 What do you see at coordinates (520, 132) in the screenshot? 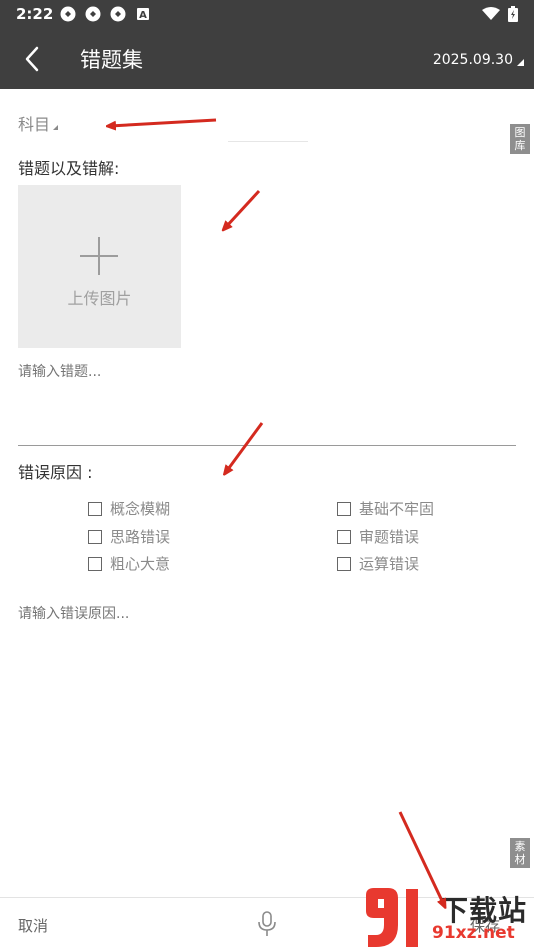
I see `gallery-tab-char: 图` at bounding box center [520, 132].